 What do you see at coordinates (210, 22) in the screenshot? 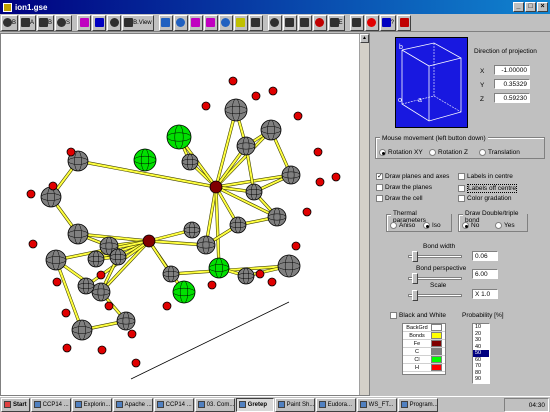
I see `toolbar-button-arrow-pink` at bounding box center [210, 22].